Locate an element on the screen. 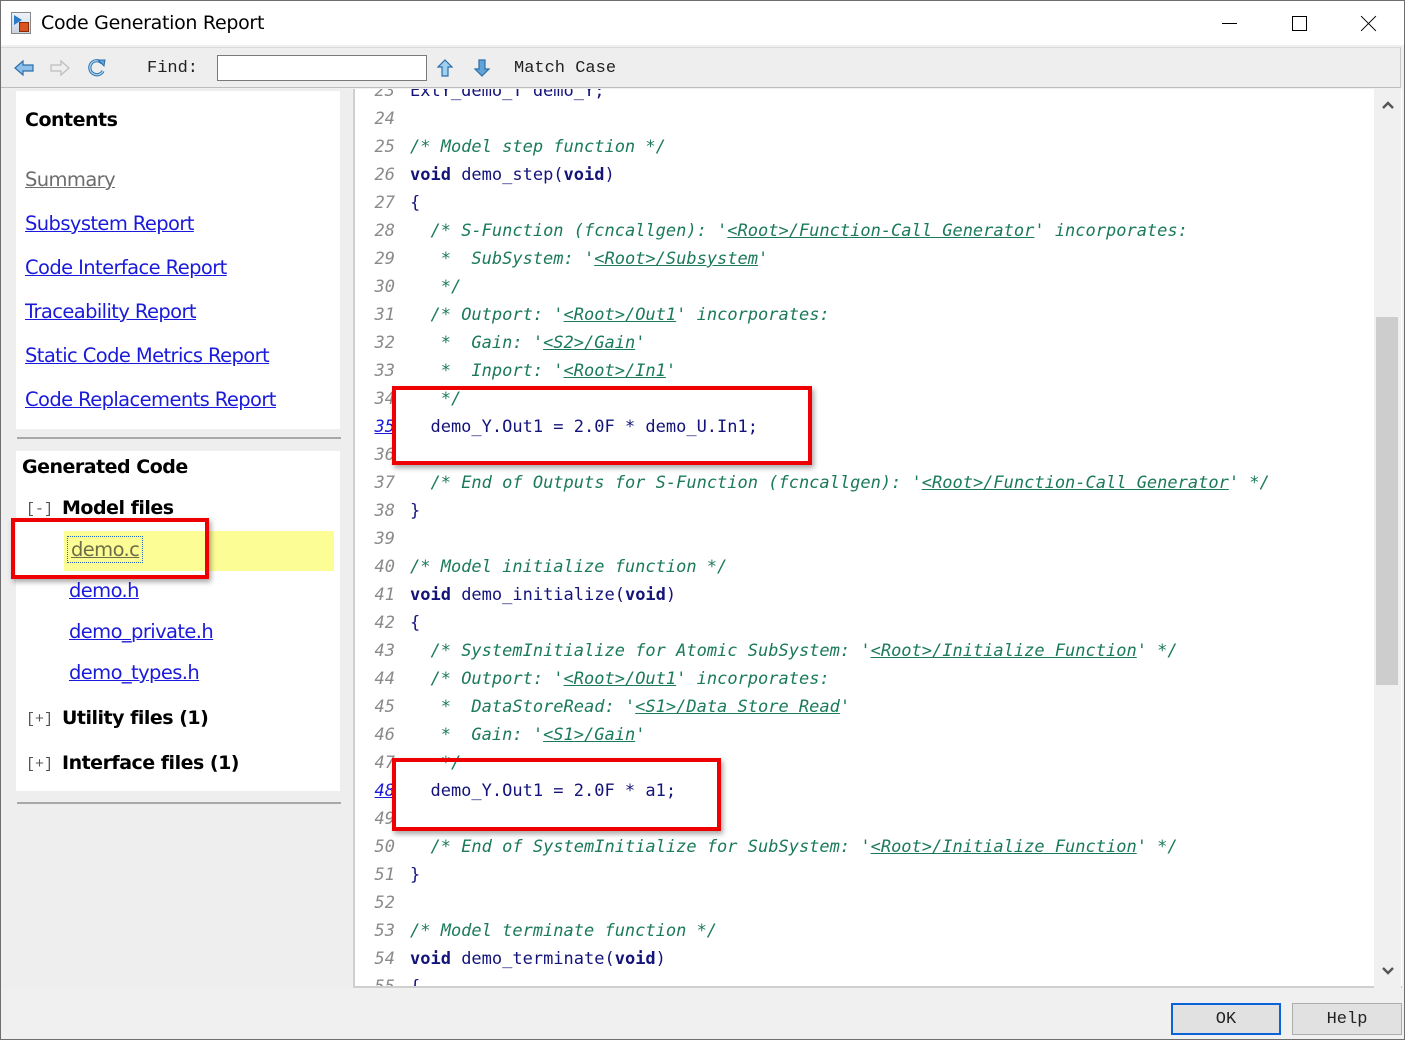 The height and width of the screenshot is (1040, 1405). code-comment: /* Model initialize function */ is located at coordinates (569, 567).